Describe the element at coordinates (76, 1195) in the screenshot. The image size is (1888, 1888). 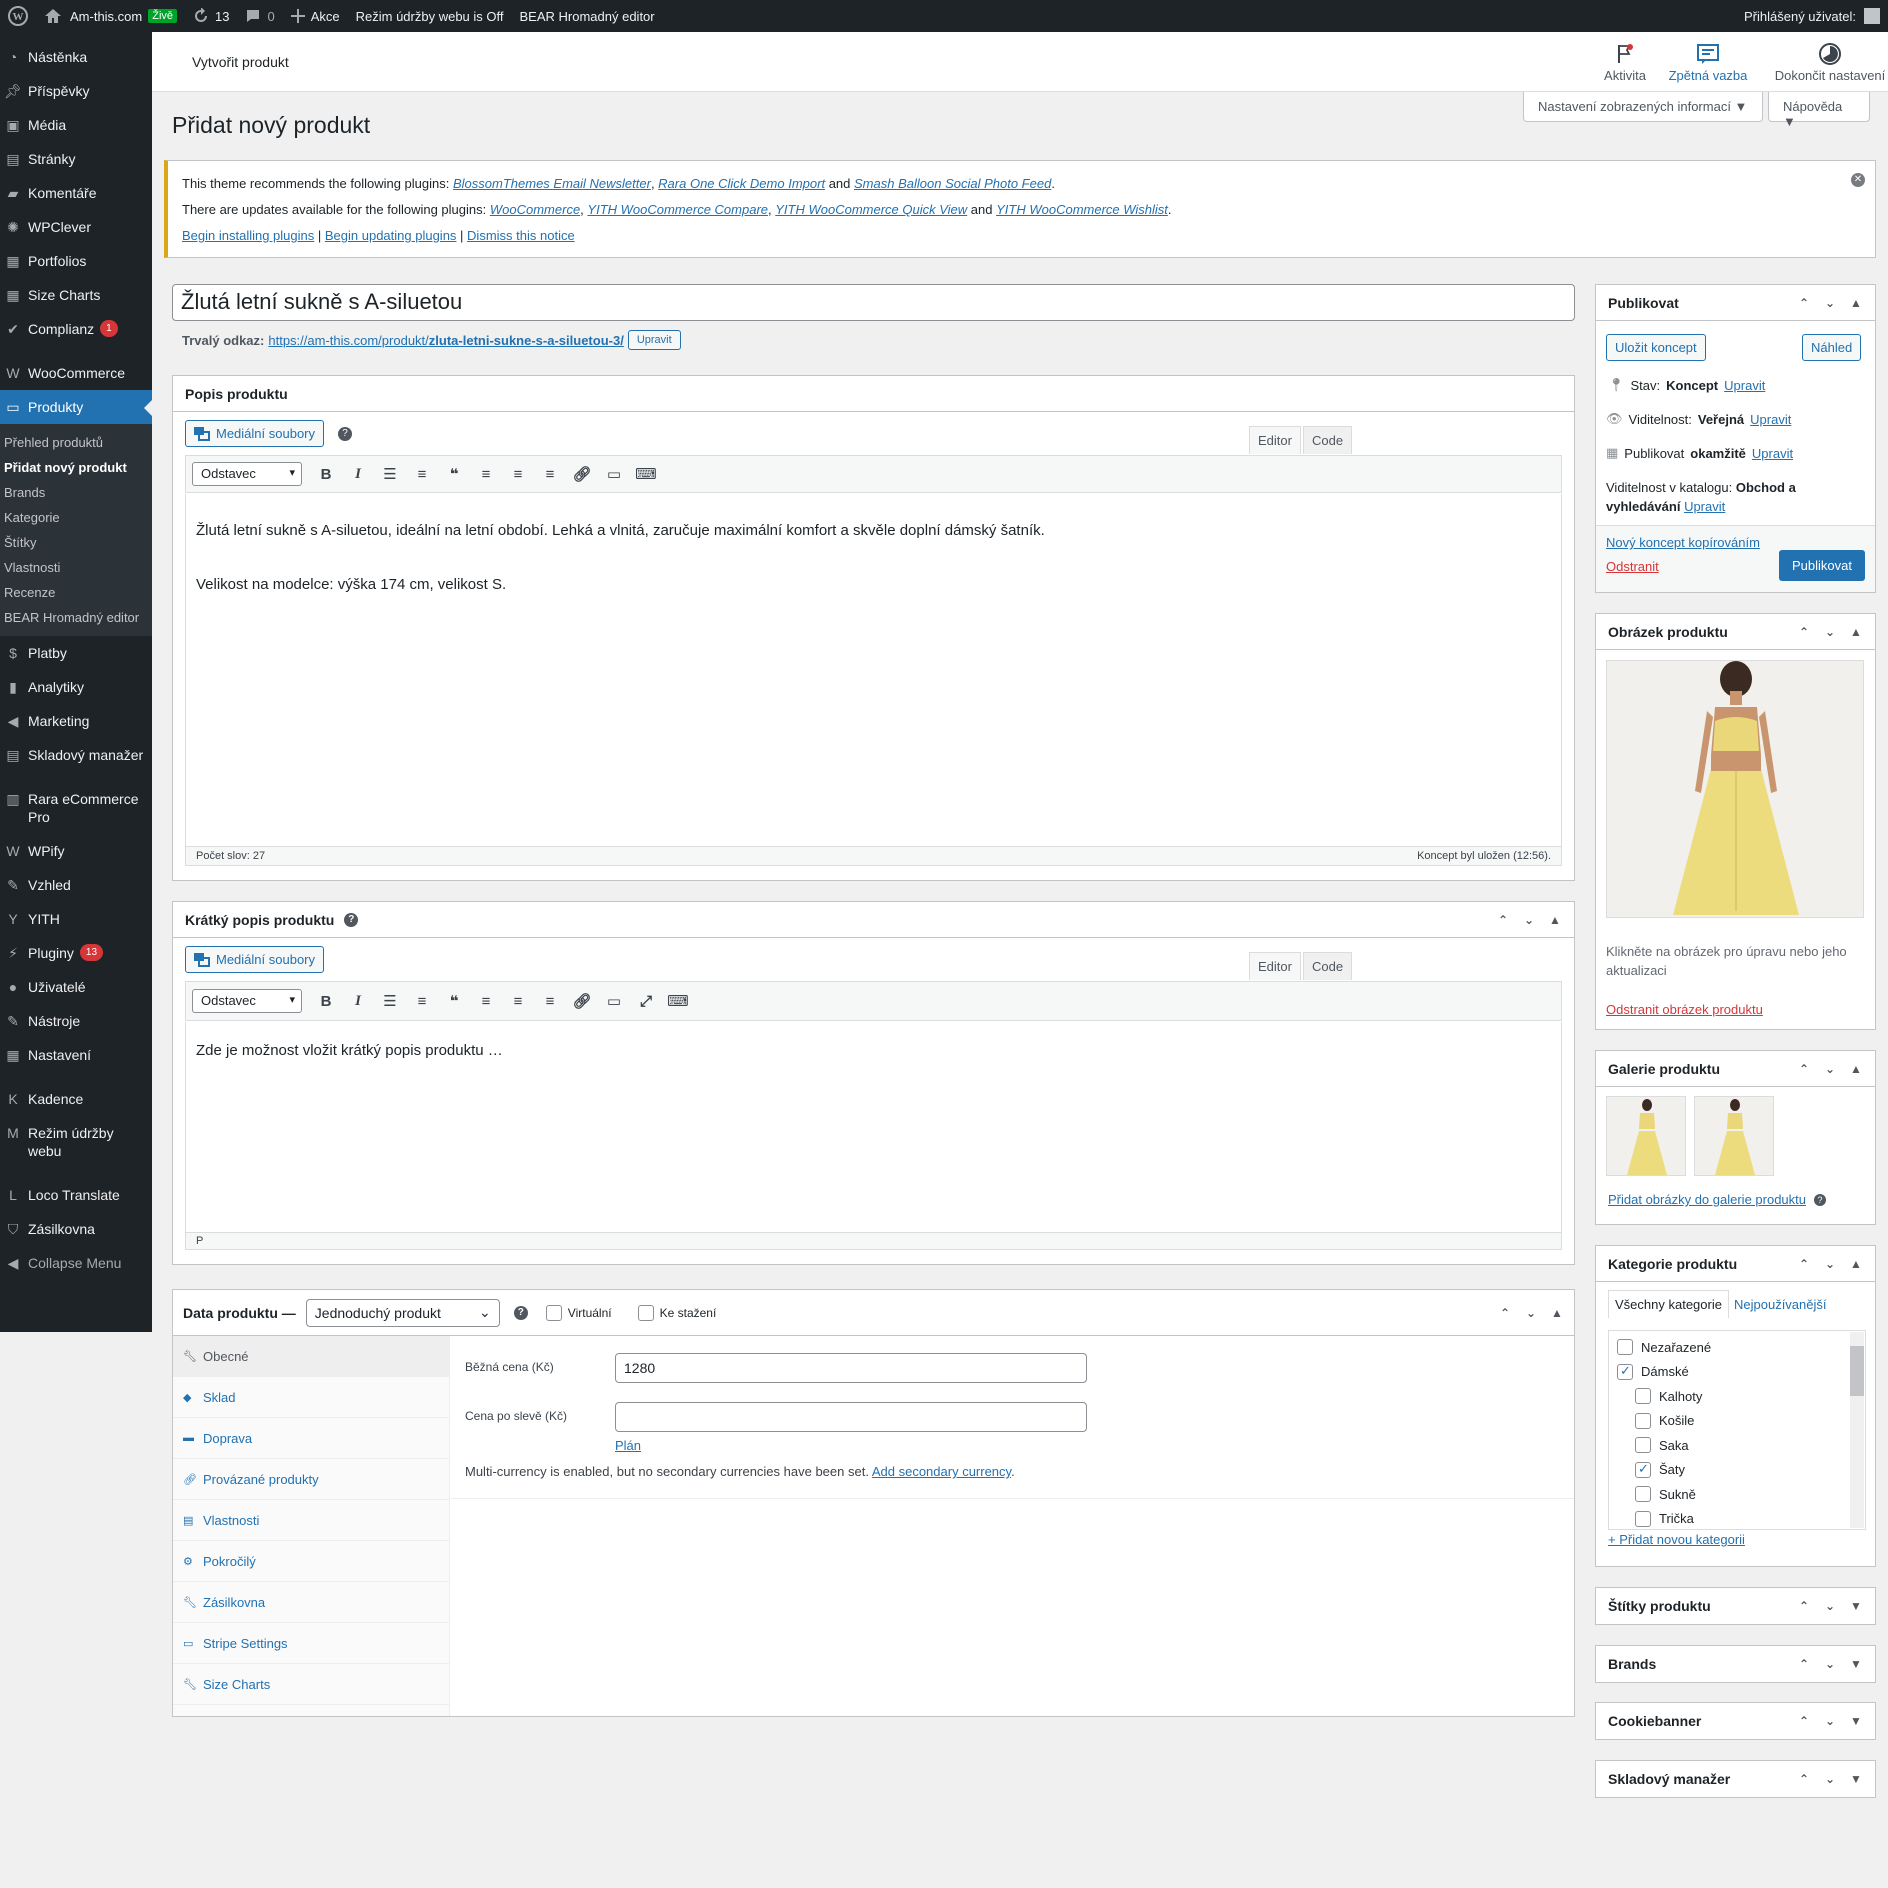
I see `sidebar-item-translate: L Loco Translate` at that location.